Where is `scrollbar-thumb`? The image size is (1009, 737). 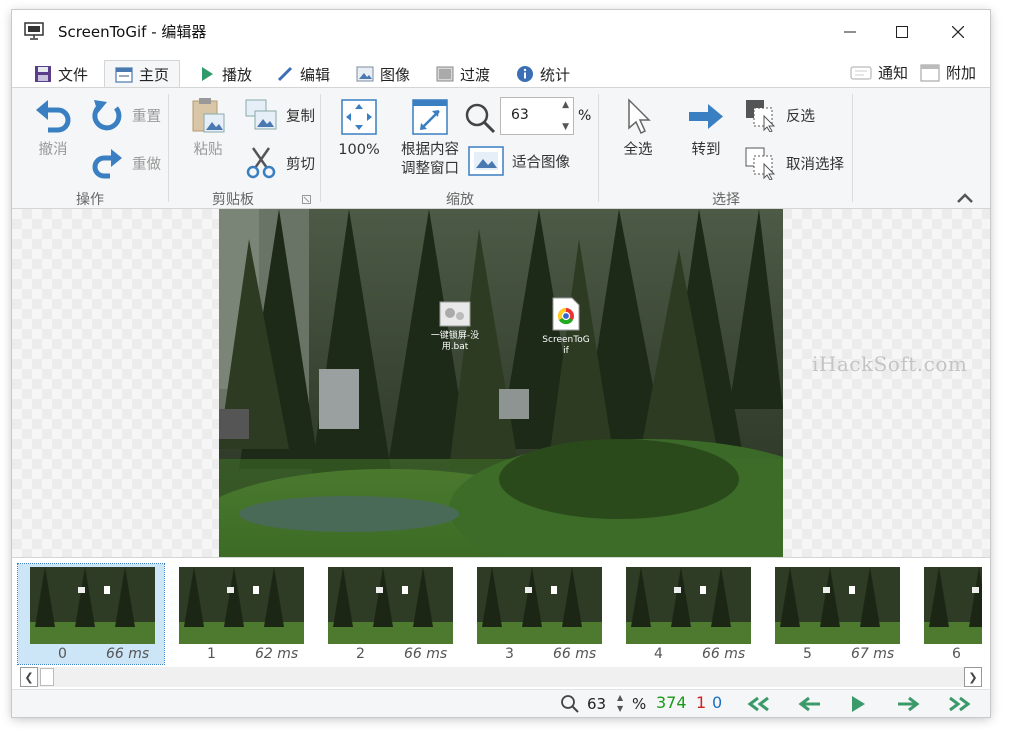
scrollbar-thumb is located at coordinates (47, 677).